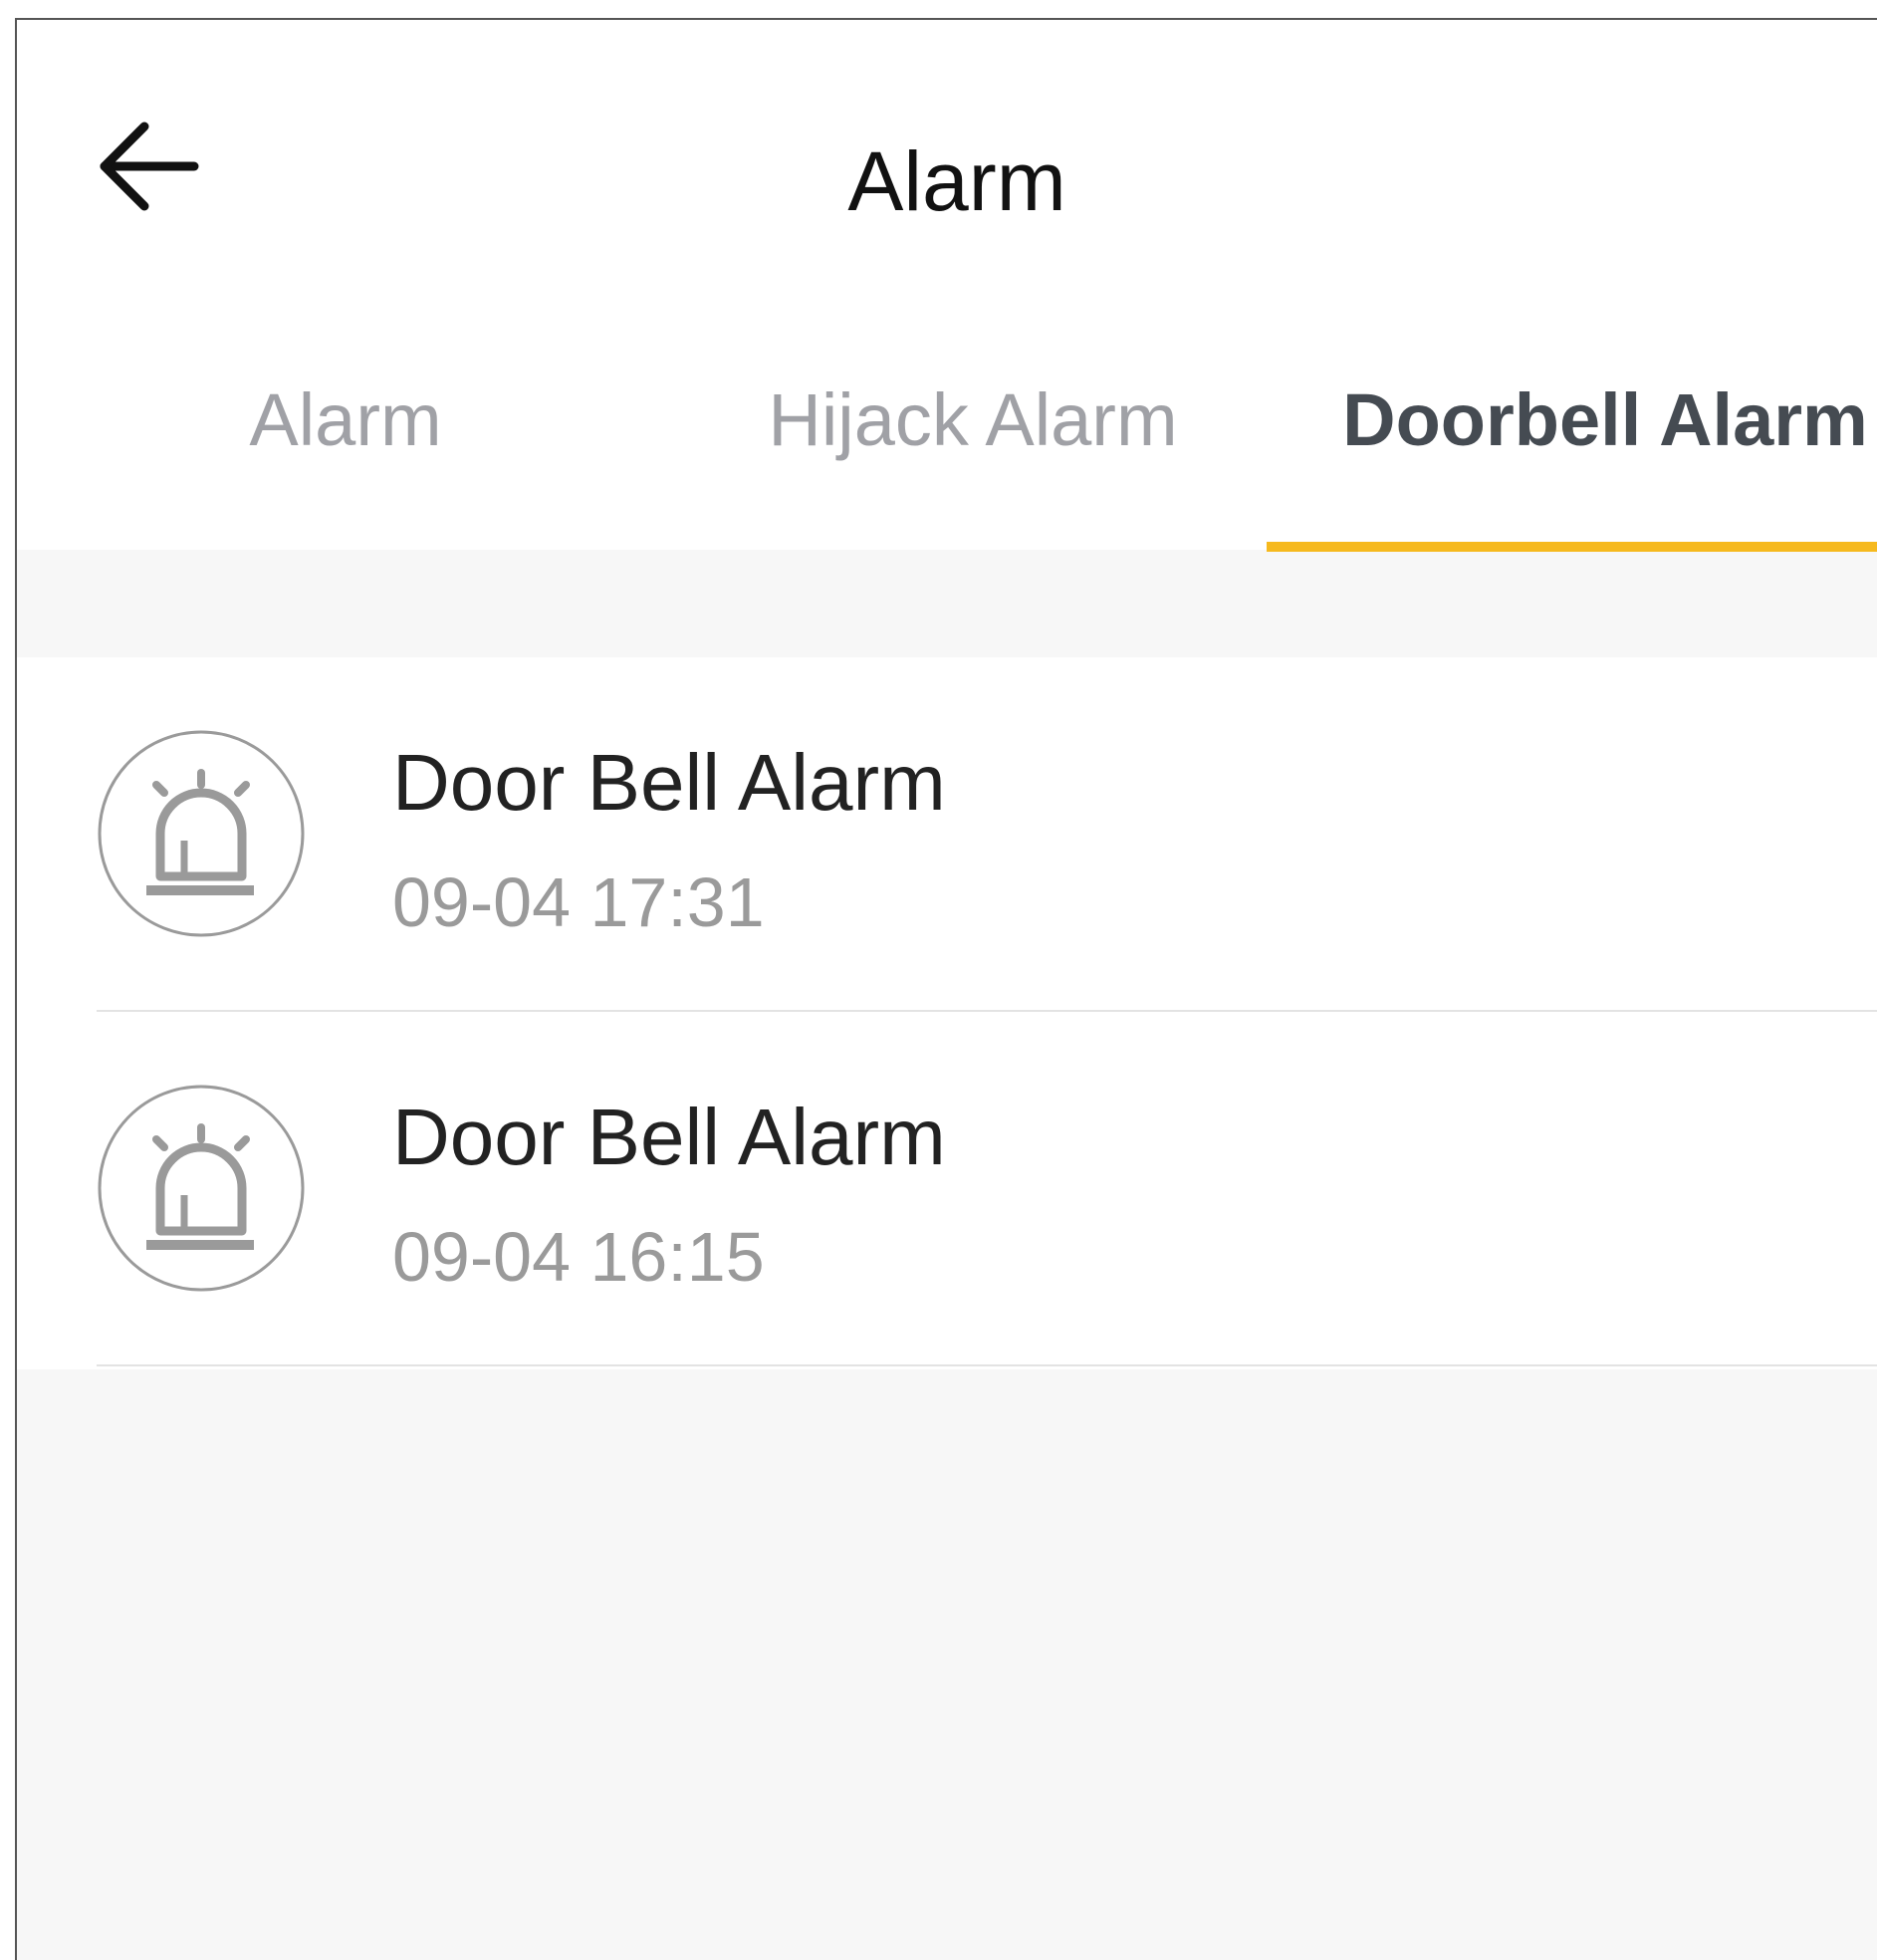  I want to click on divider, so click(987, 1365).